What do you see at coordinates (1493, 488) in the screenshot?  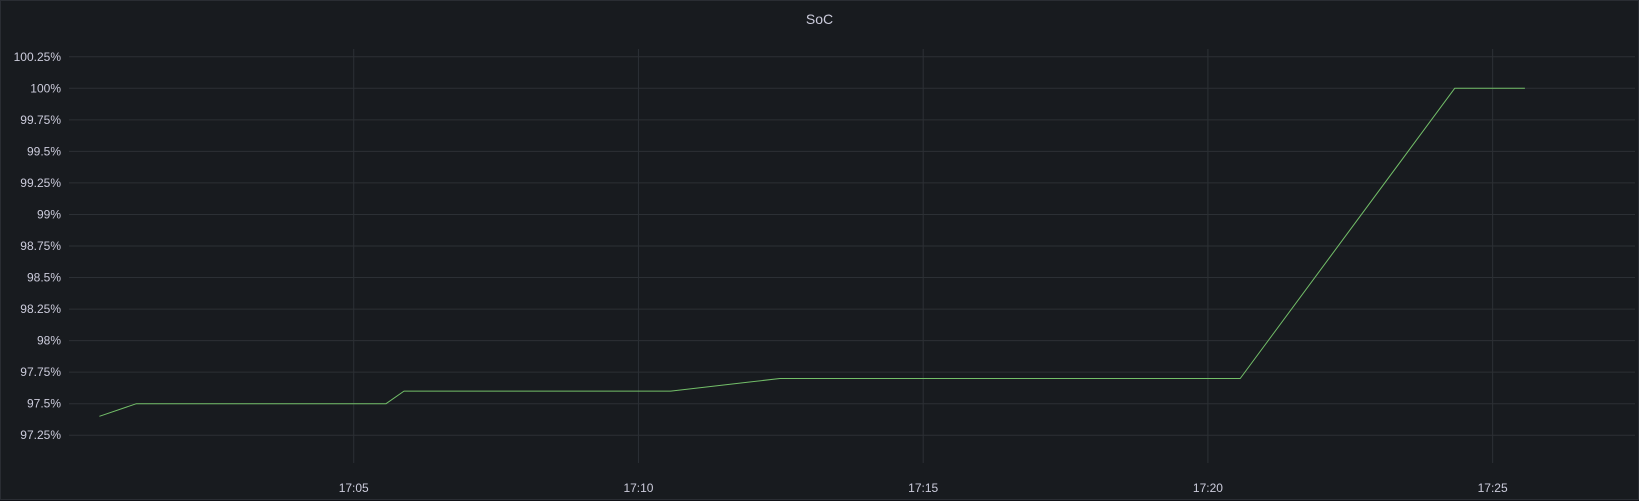 I see `x-tick-label: 17:25` at bounding box center [1493, 488].